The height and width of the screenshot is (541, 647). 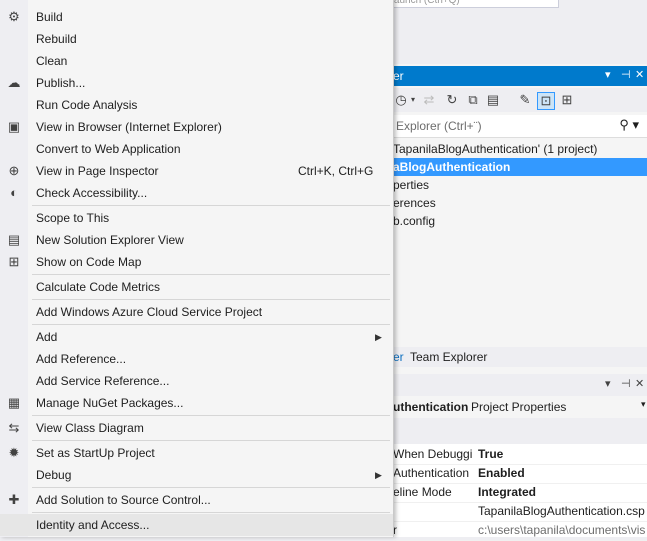 What do you see at coordinates (54, 475) in the screenshot?
I see `menu-item-label: Debug` at bounding box center [54, 475].